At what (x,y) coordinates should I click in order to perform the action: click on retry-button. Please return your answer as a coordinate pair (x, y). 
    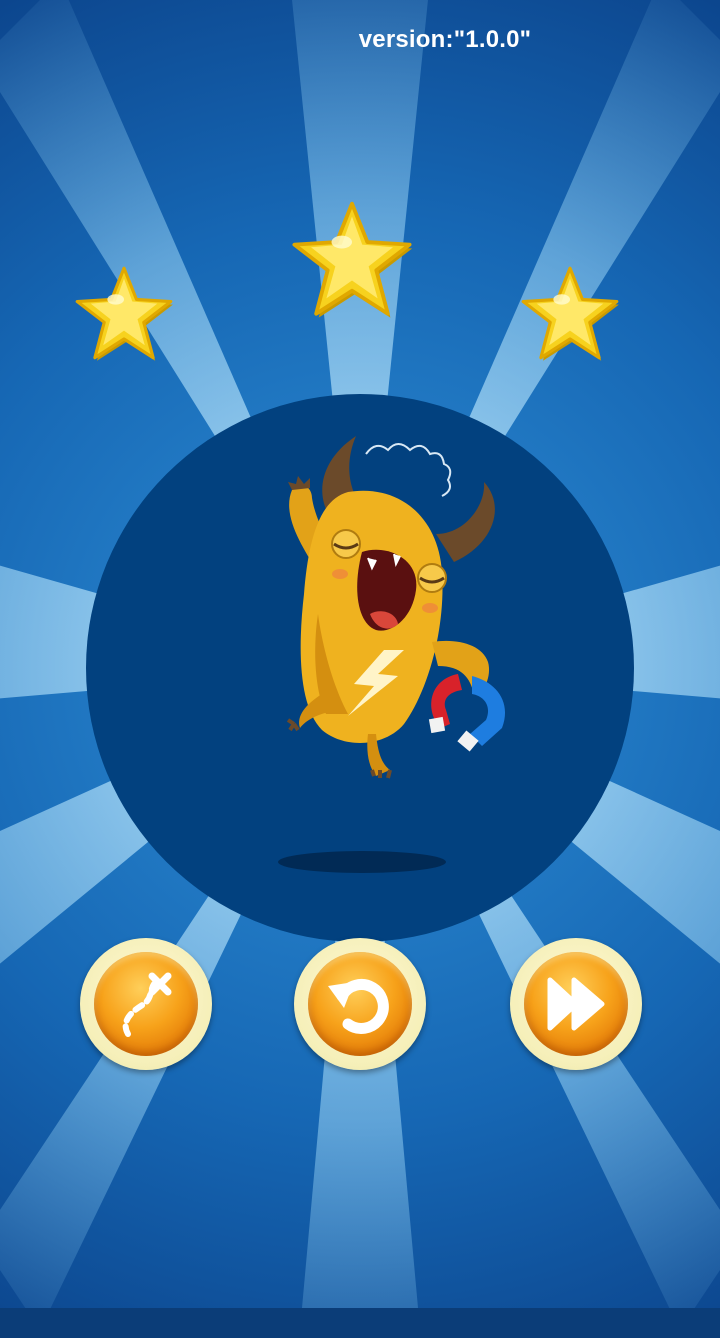
    Looking at the image, I should click on (360, 1004).